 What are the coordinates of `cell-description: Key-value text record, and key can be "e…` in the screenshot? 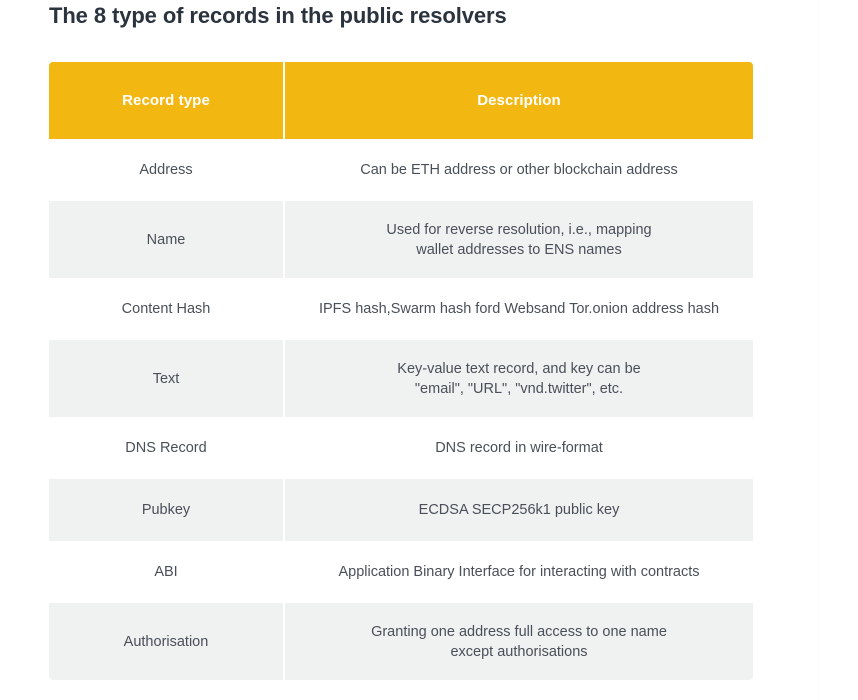 It's located at (519, 378).